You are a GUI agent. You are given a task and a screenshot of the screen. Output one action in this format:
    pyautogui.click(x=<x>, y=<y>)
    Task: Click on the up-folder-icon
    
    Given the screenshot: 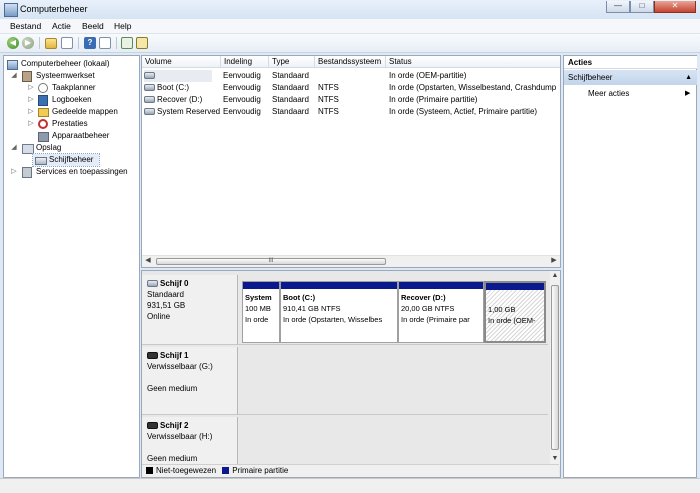 What is the action you would take?
    pyautogui.click(x=51, y=43)
    